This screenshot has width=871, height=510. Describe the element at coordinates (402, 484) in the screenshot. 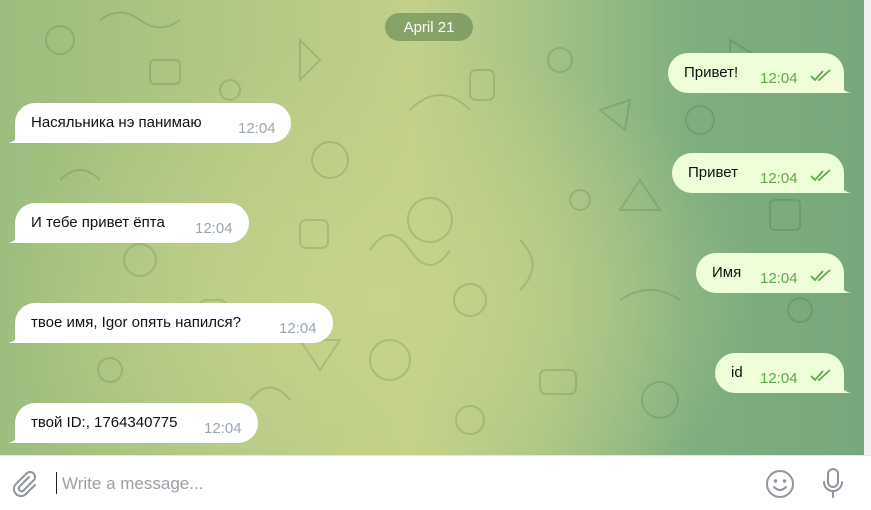

I see `message-input` at that location.